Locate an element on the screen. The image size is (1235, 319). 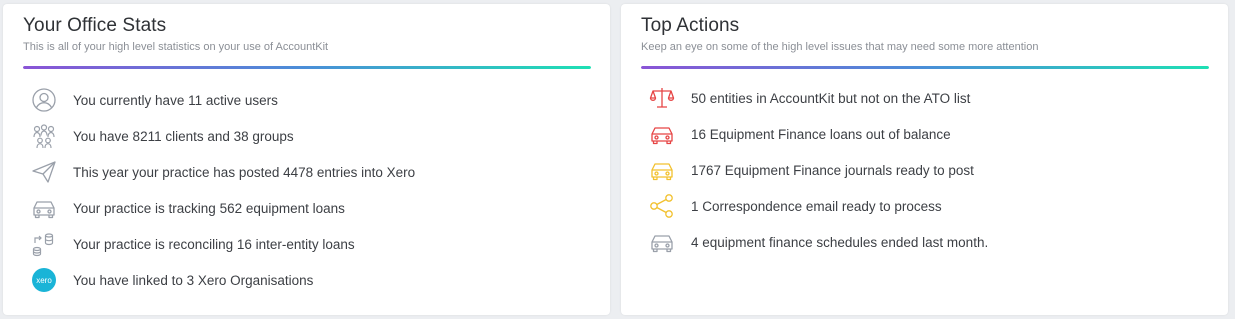
stat-row-clients: You have 8211 clients and 38 groups is located at coordinates (223, 136).